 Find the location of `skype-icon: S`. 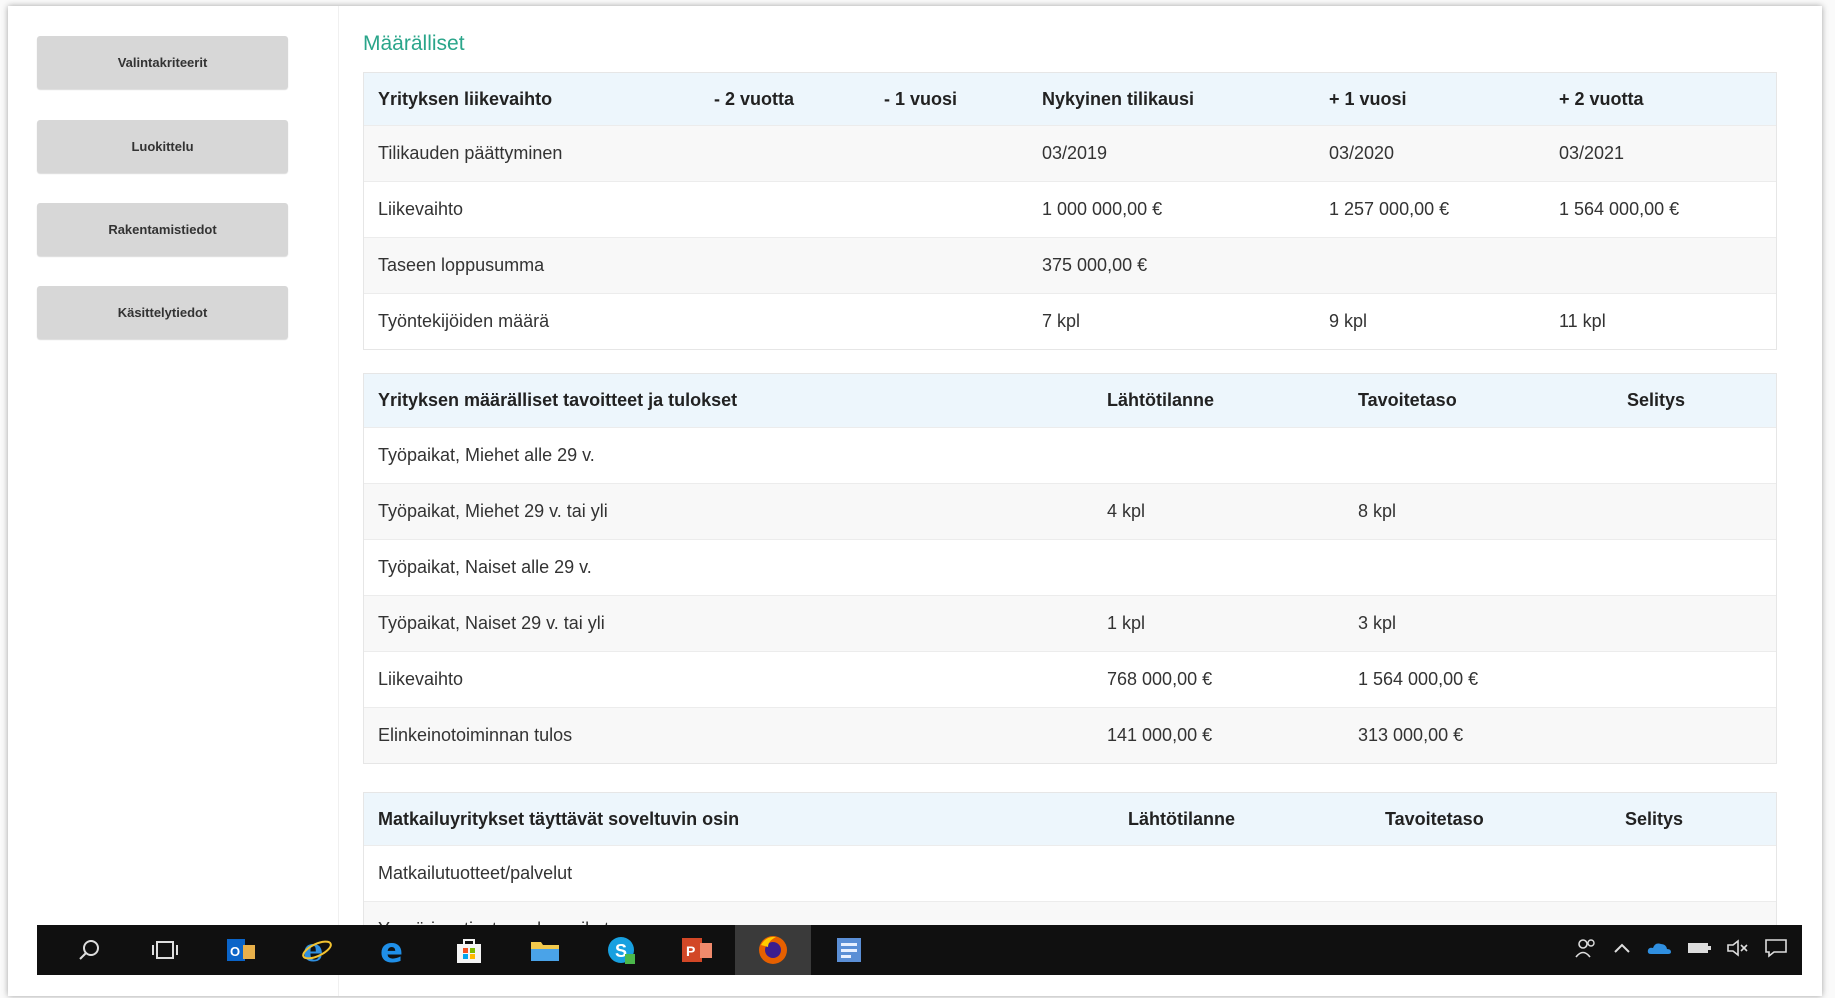

skype-icon: S is located at coordinates (621, 950).